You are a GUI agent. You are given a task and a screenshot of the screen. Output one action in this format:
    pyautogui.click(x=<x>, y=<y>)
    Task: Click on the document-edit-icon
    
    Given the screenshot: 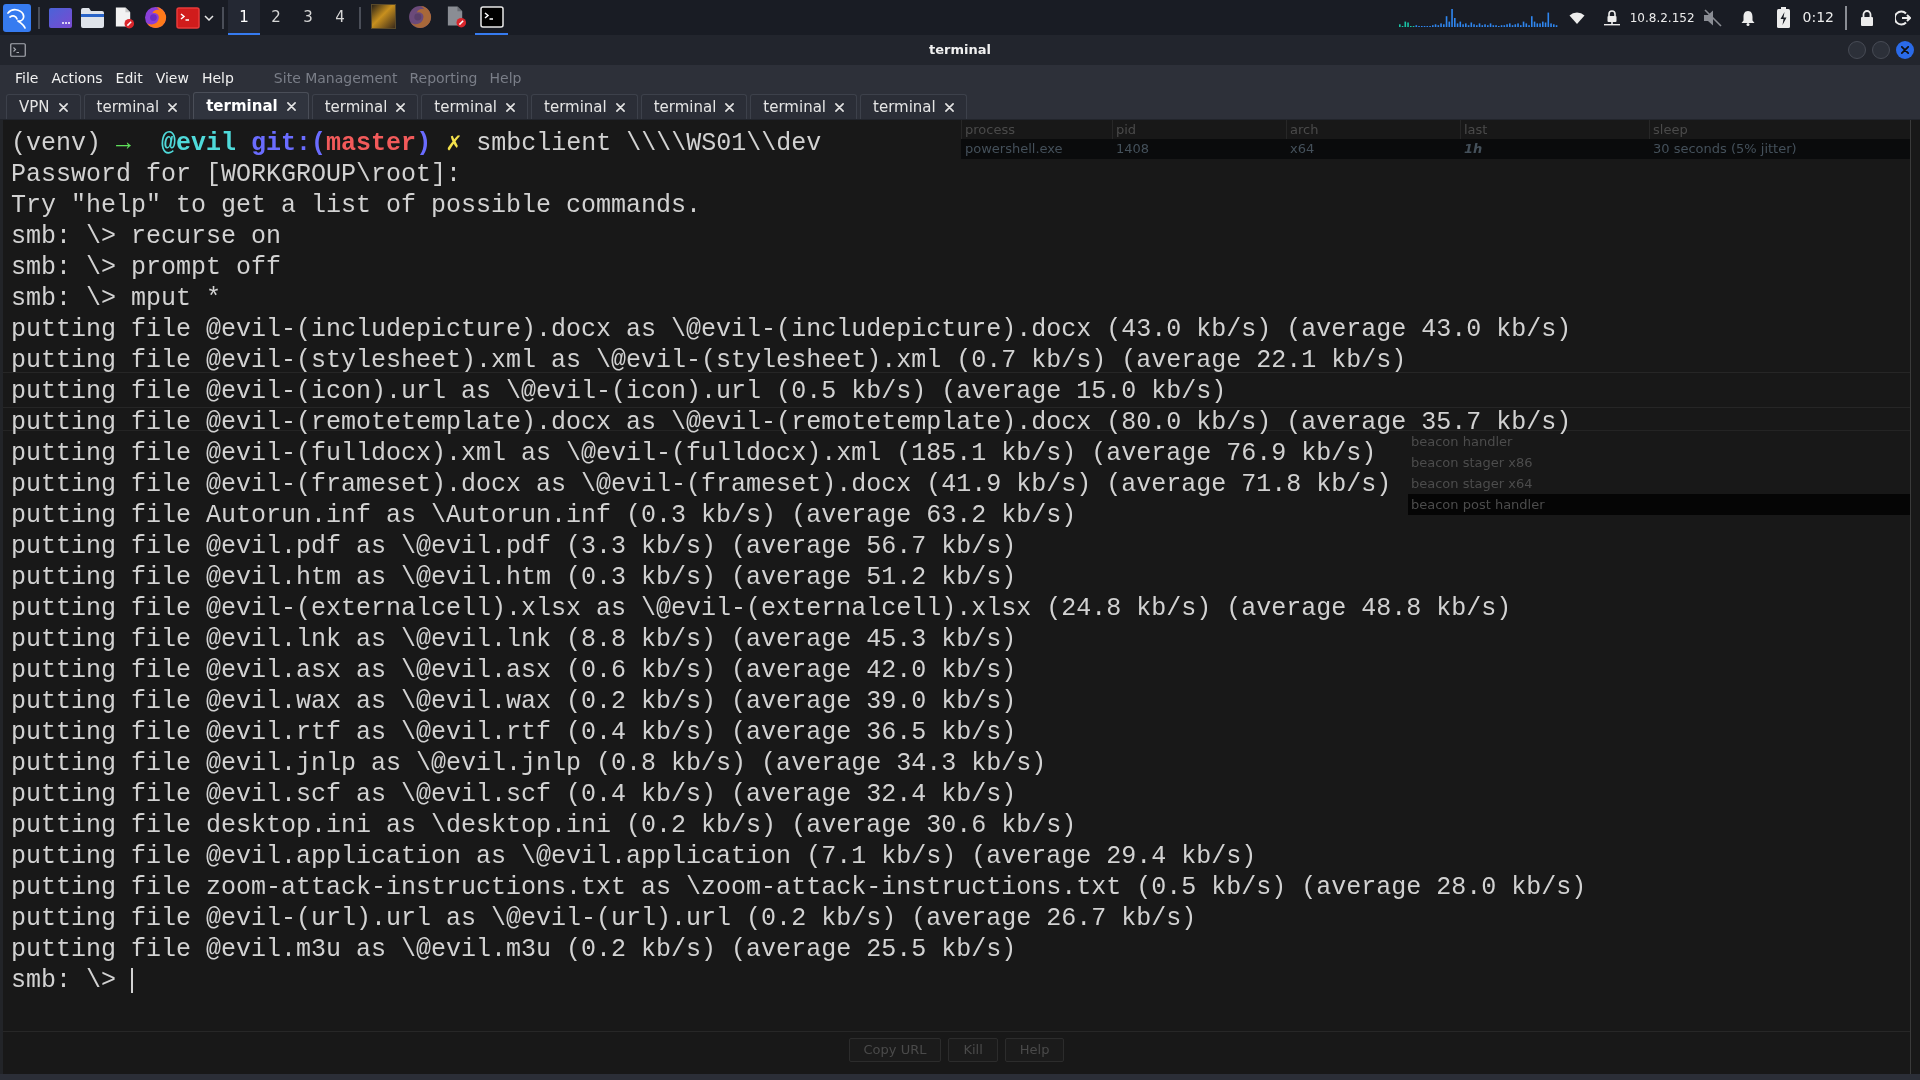 What is the action you would take?
    pyautogui.click(x=124, y=17)
    